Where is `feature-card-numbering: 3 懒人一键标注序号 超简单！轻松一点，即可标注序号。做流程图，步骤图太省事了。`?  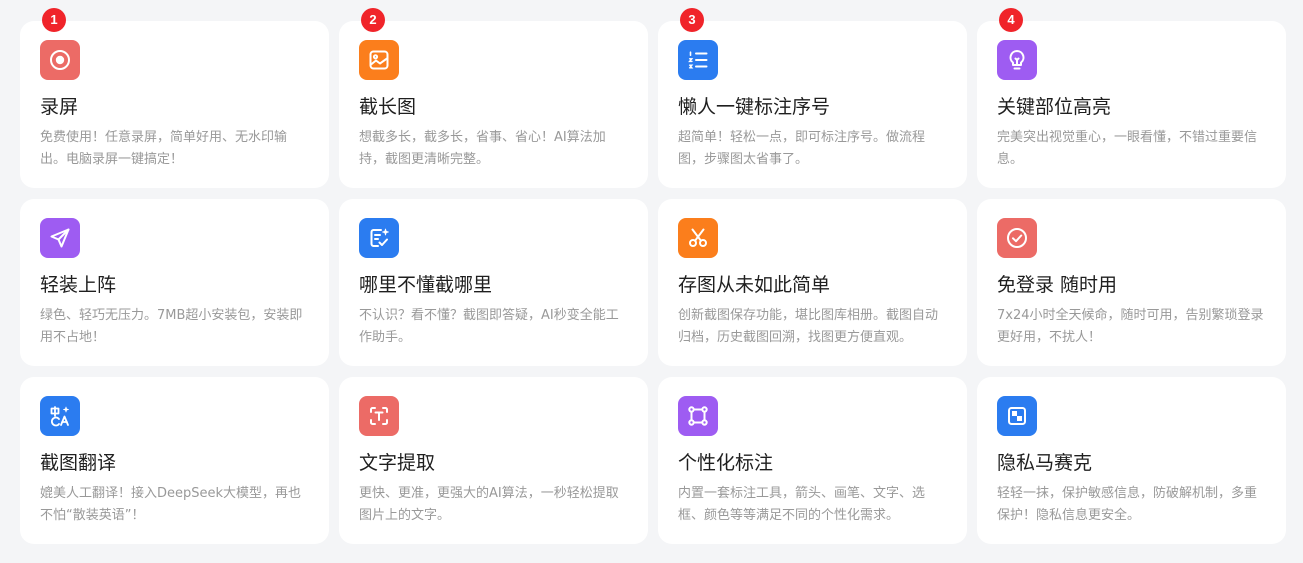 feature-card-numbering: 3 懒人一键标注序号 超简单！轻松一点，即可标注序号。做流程图，步骤图太省事了。 is located at coordinates (812, 98).